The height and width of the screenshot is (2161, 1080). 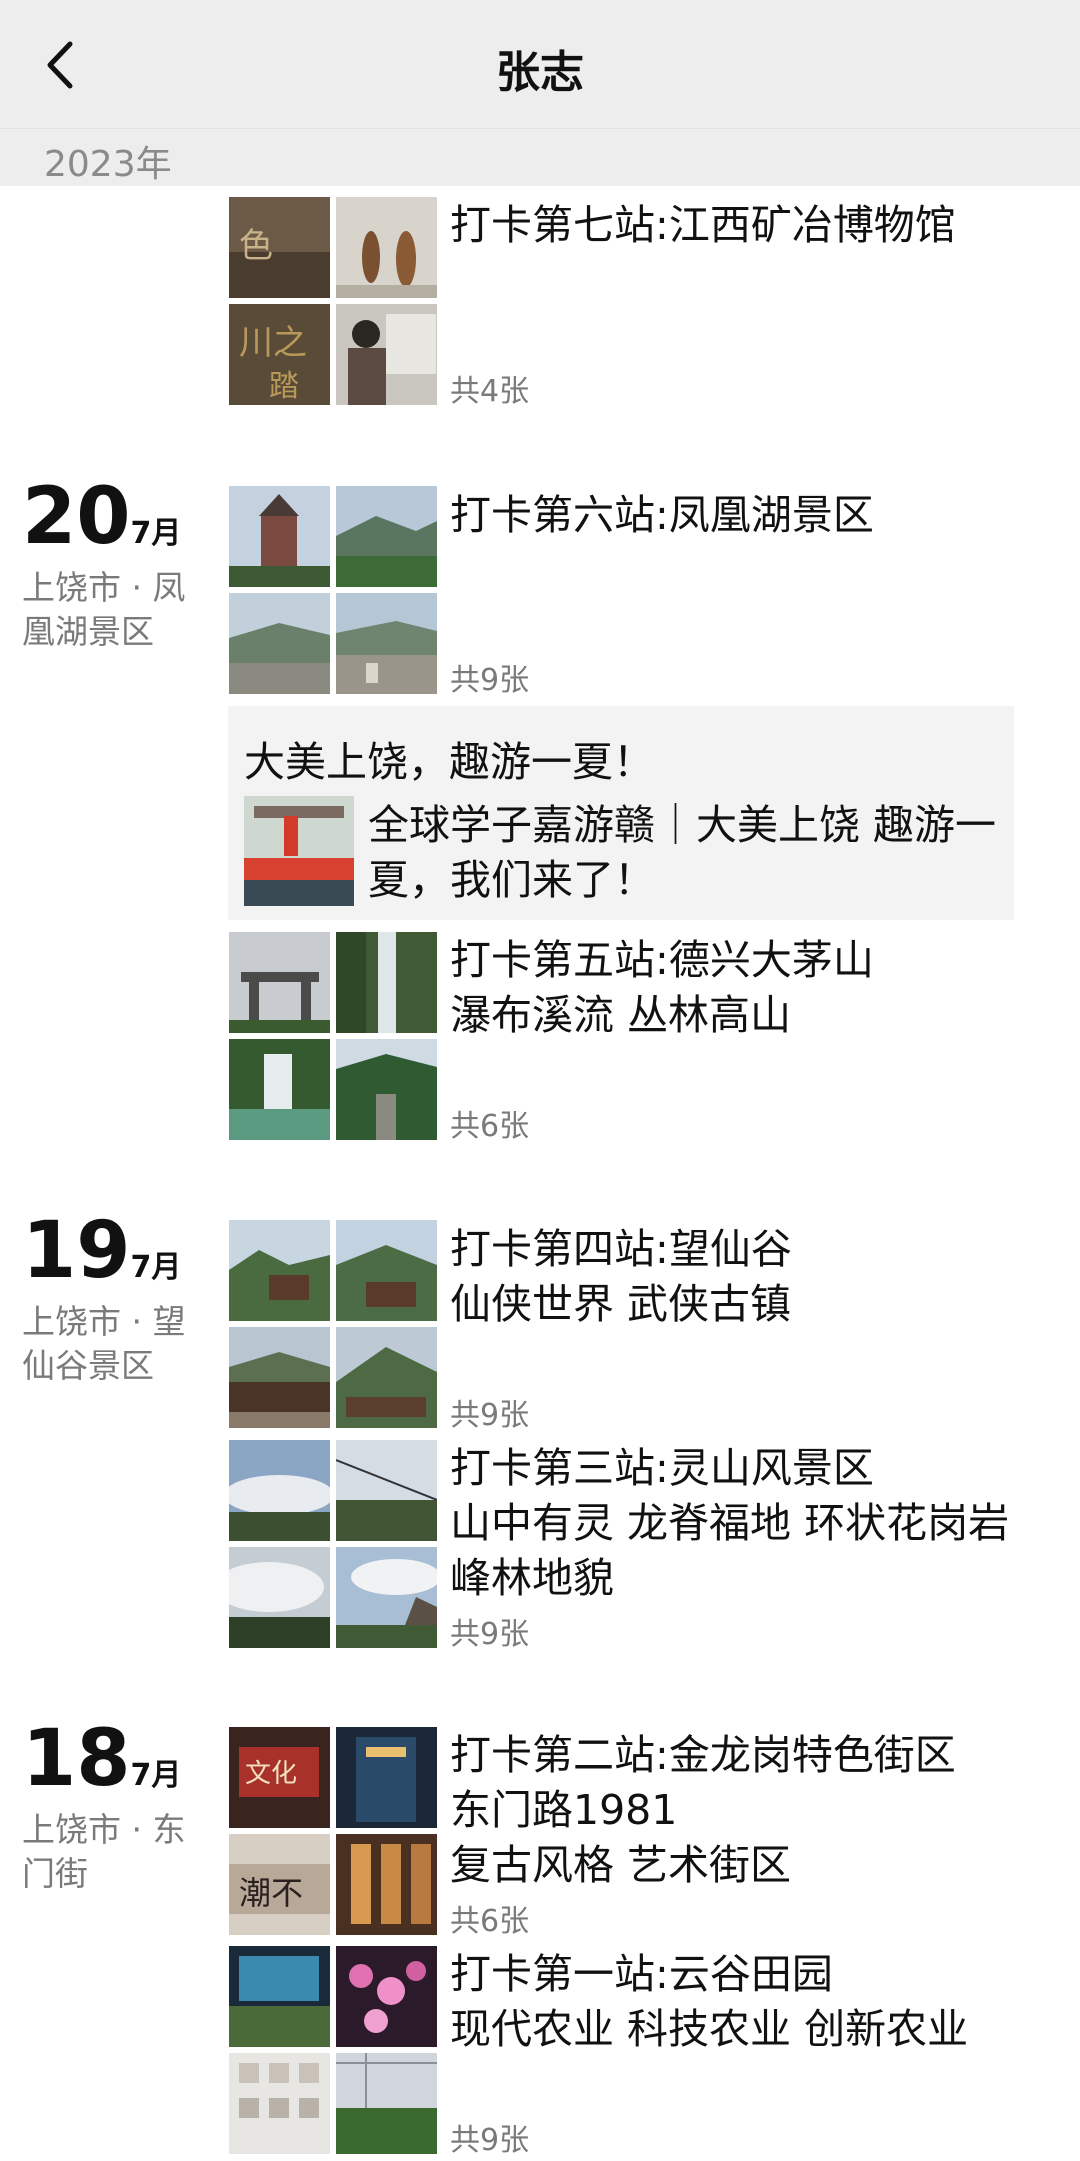 I want to click on date-day: 19, so click(x=76, y=1251).